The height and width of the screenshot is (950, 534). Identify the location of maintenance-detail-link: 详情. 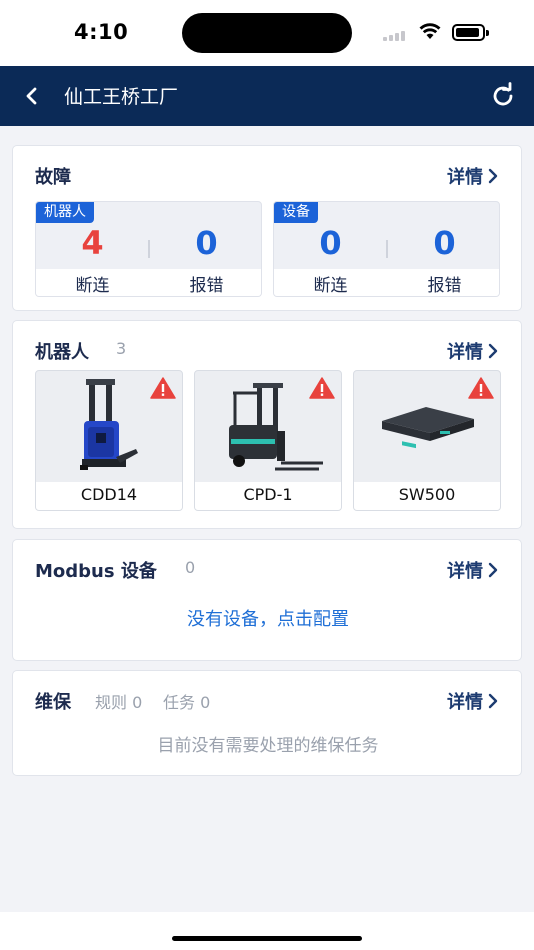
(473, 701).